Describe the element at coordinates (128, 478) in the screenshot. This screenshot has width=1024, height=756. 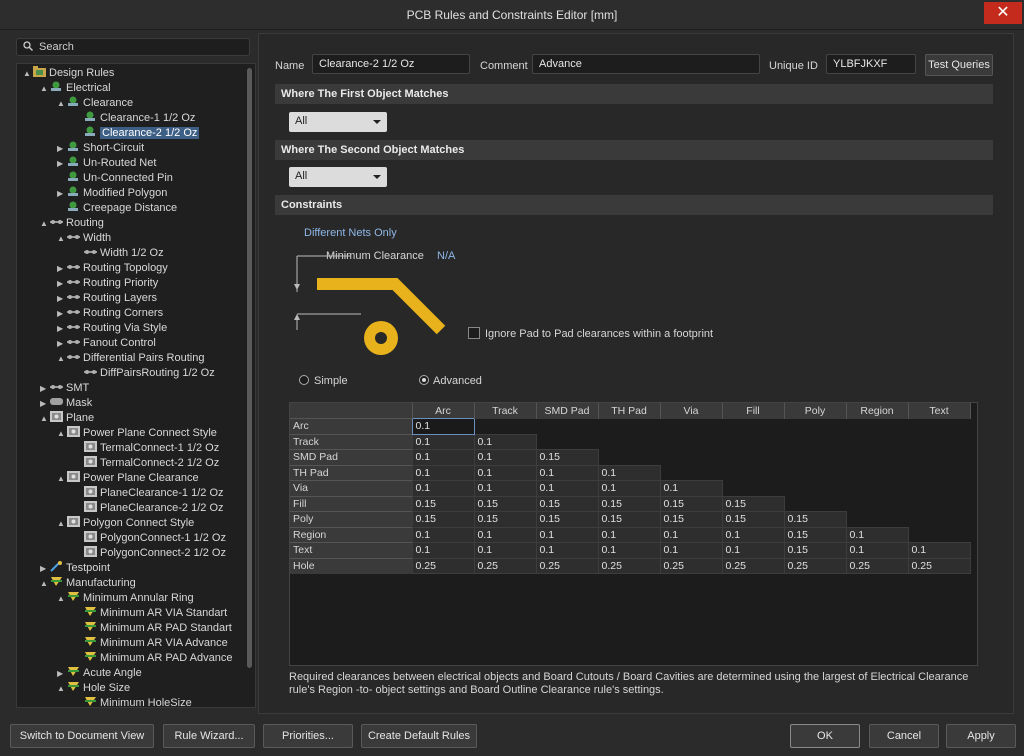
I see `tree-item: ▲ Power Plane Clearance` at that location.